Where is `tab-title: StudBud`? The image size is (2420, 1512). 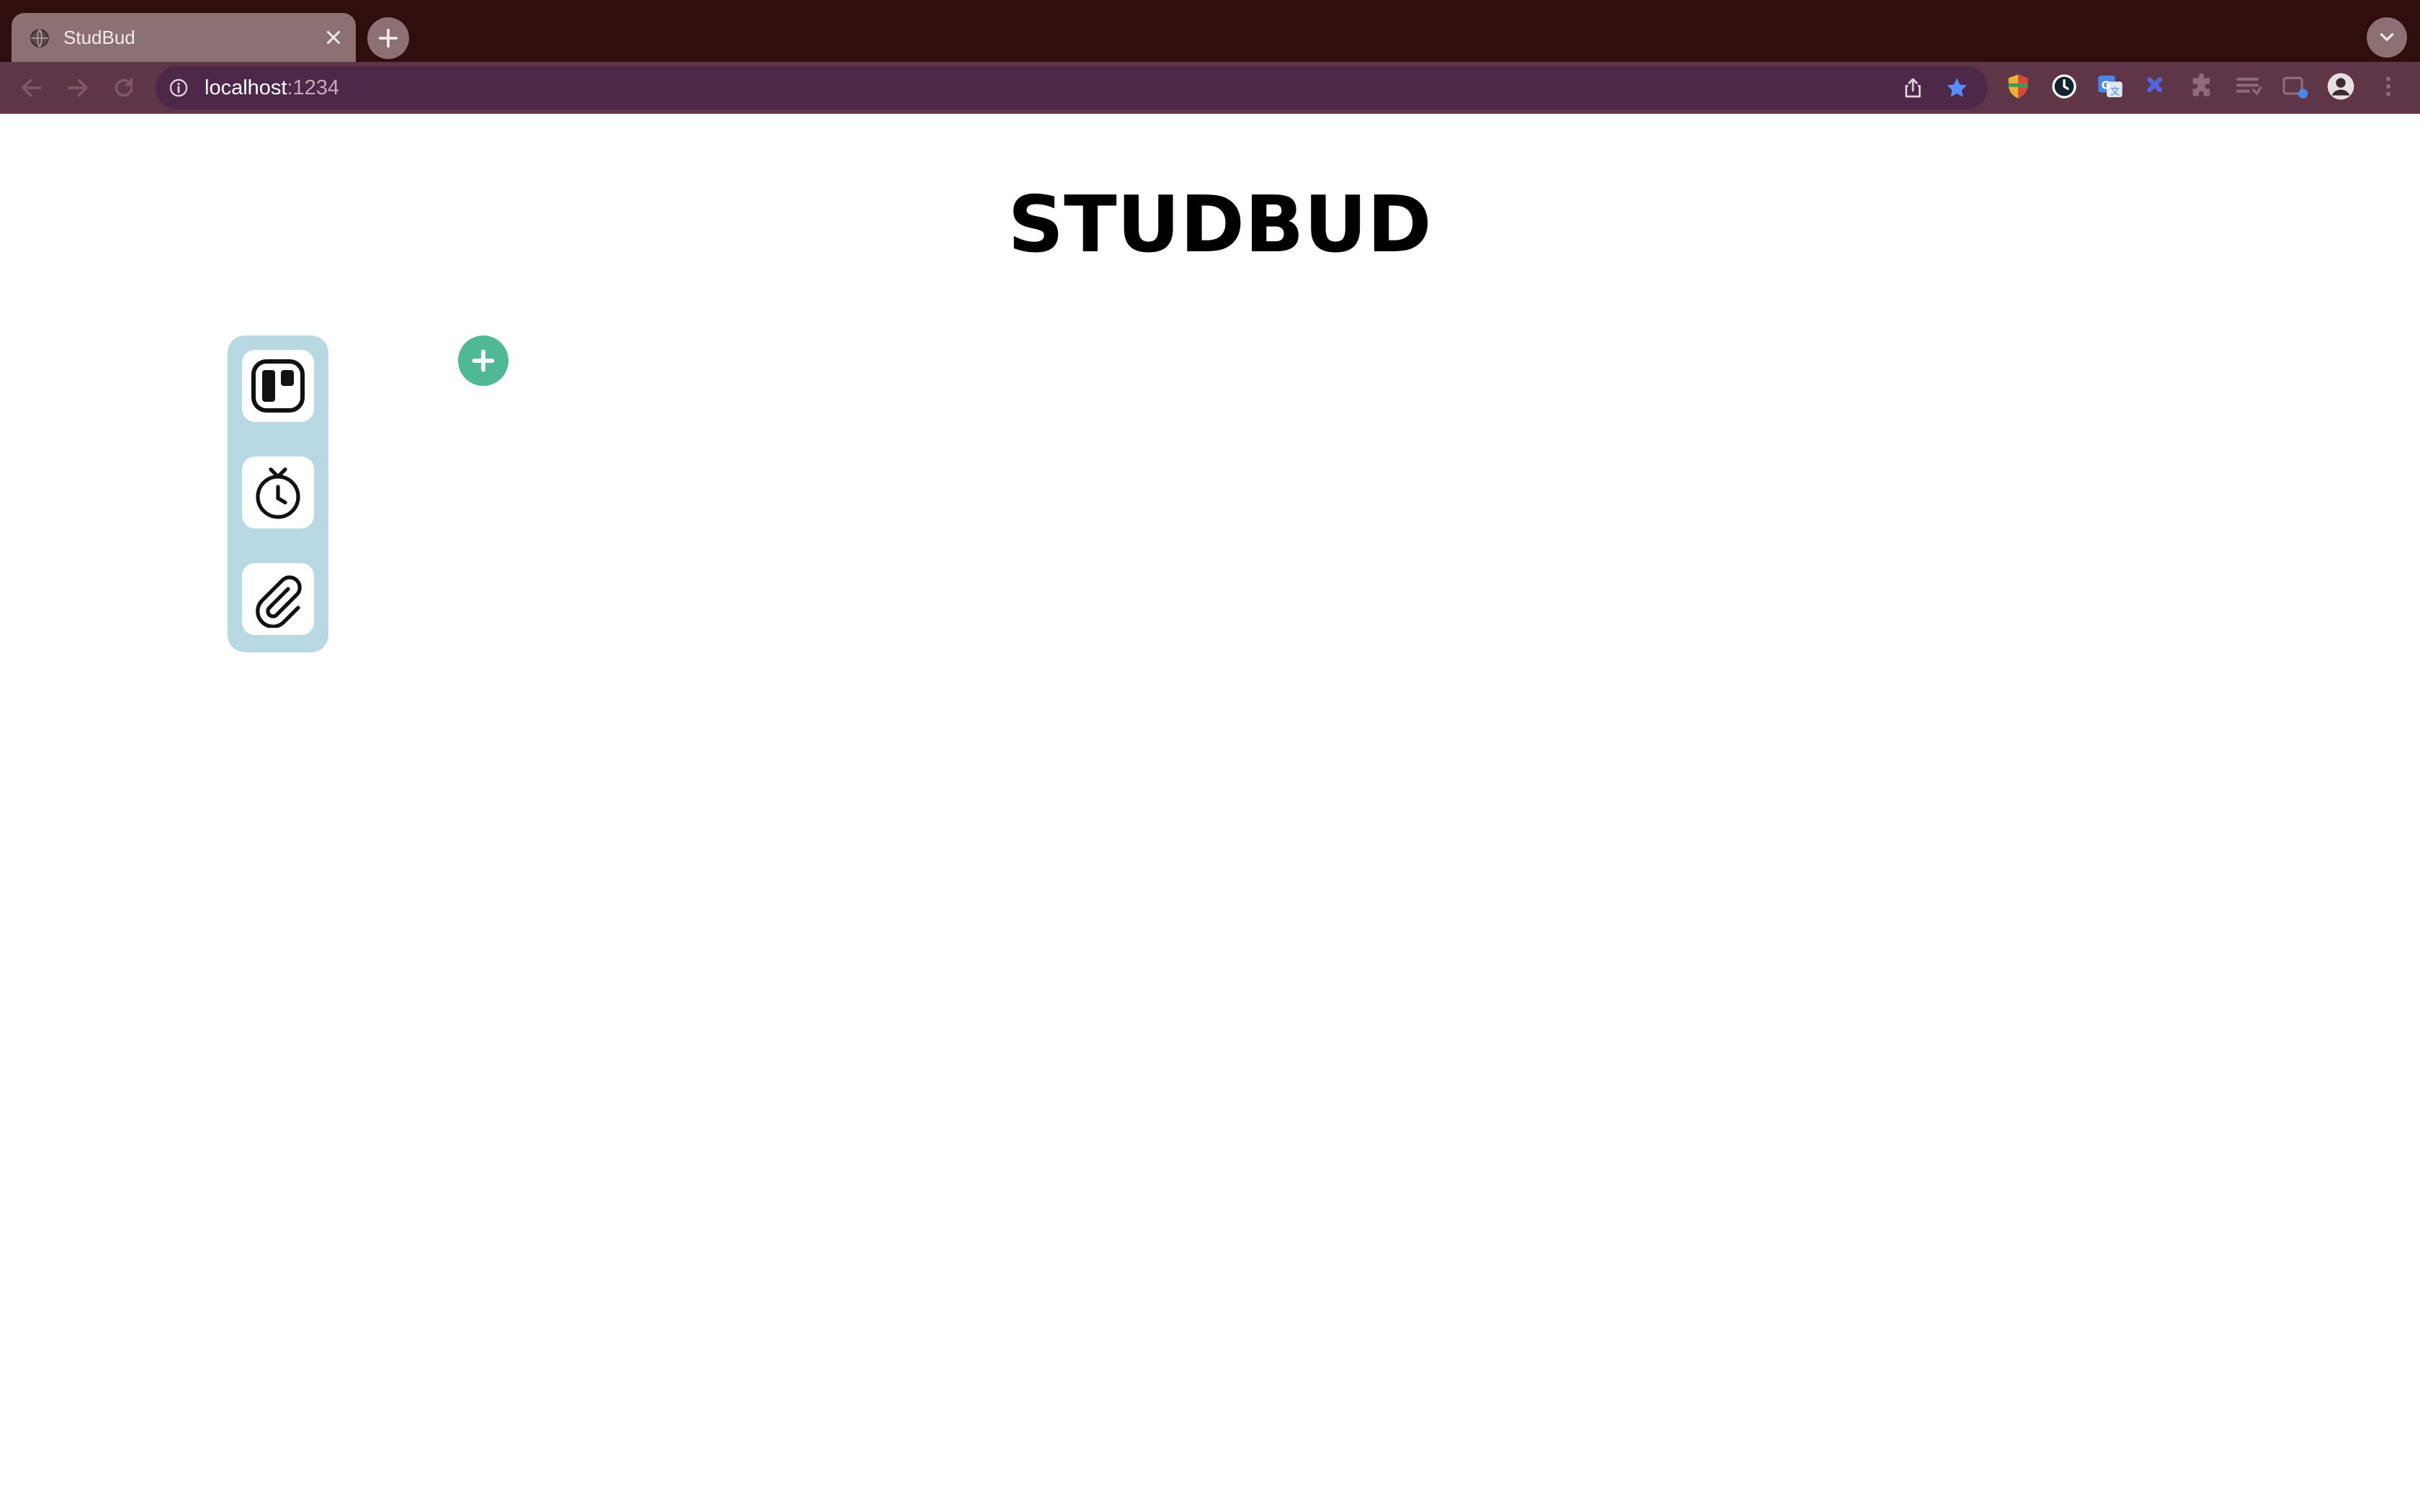
tab-title: StudBud is located at coordinates (99, 37).